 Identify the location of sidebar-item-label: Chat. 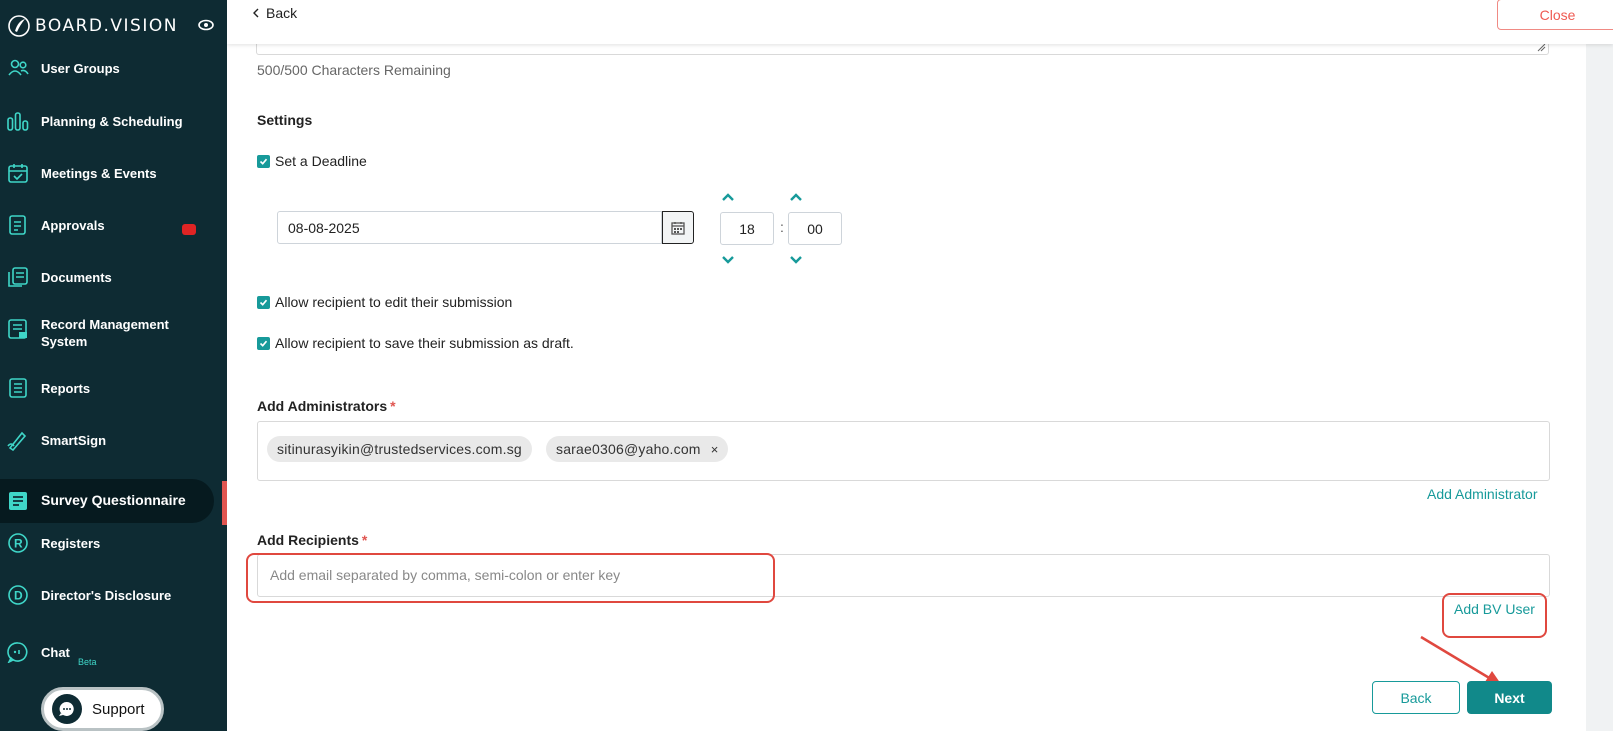
(55, 652).